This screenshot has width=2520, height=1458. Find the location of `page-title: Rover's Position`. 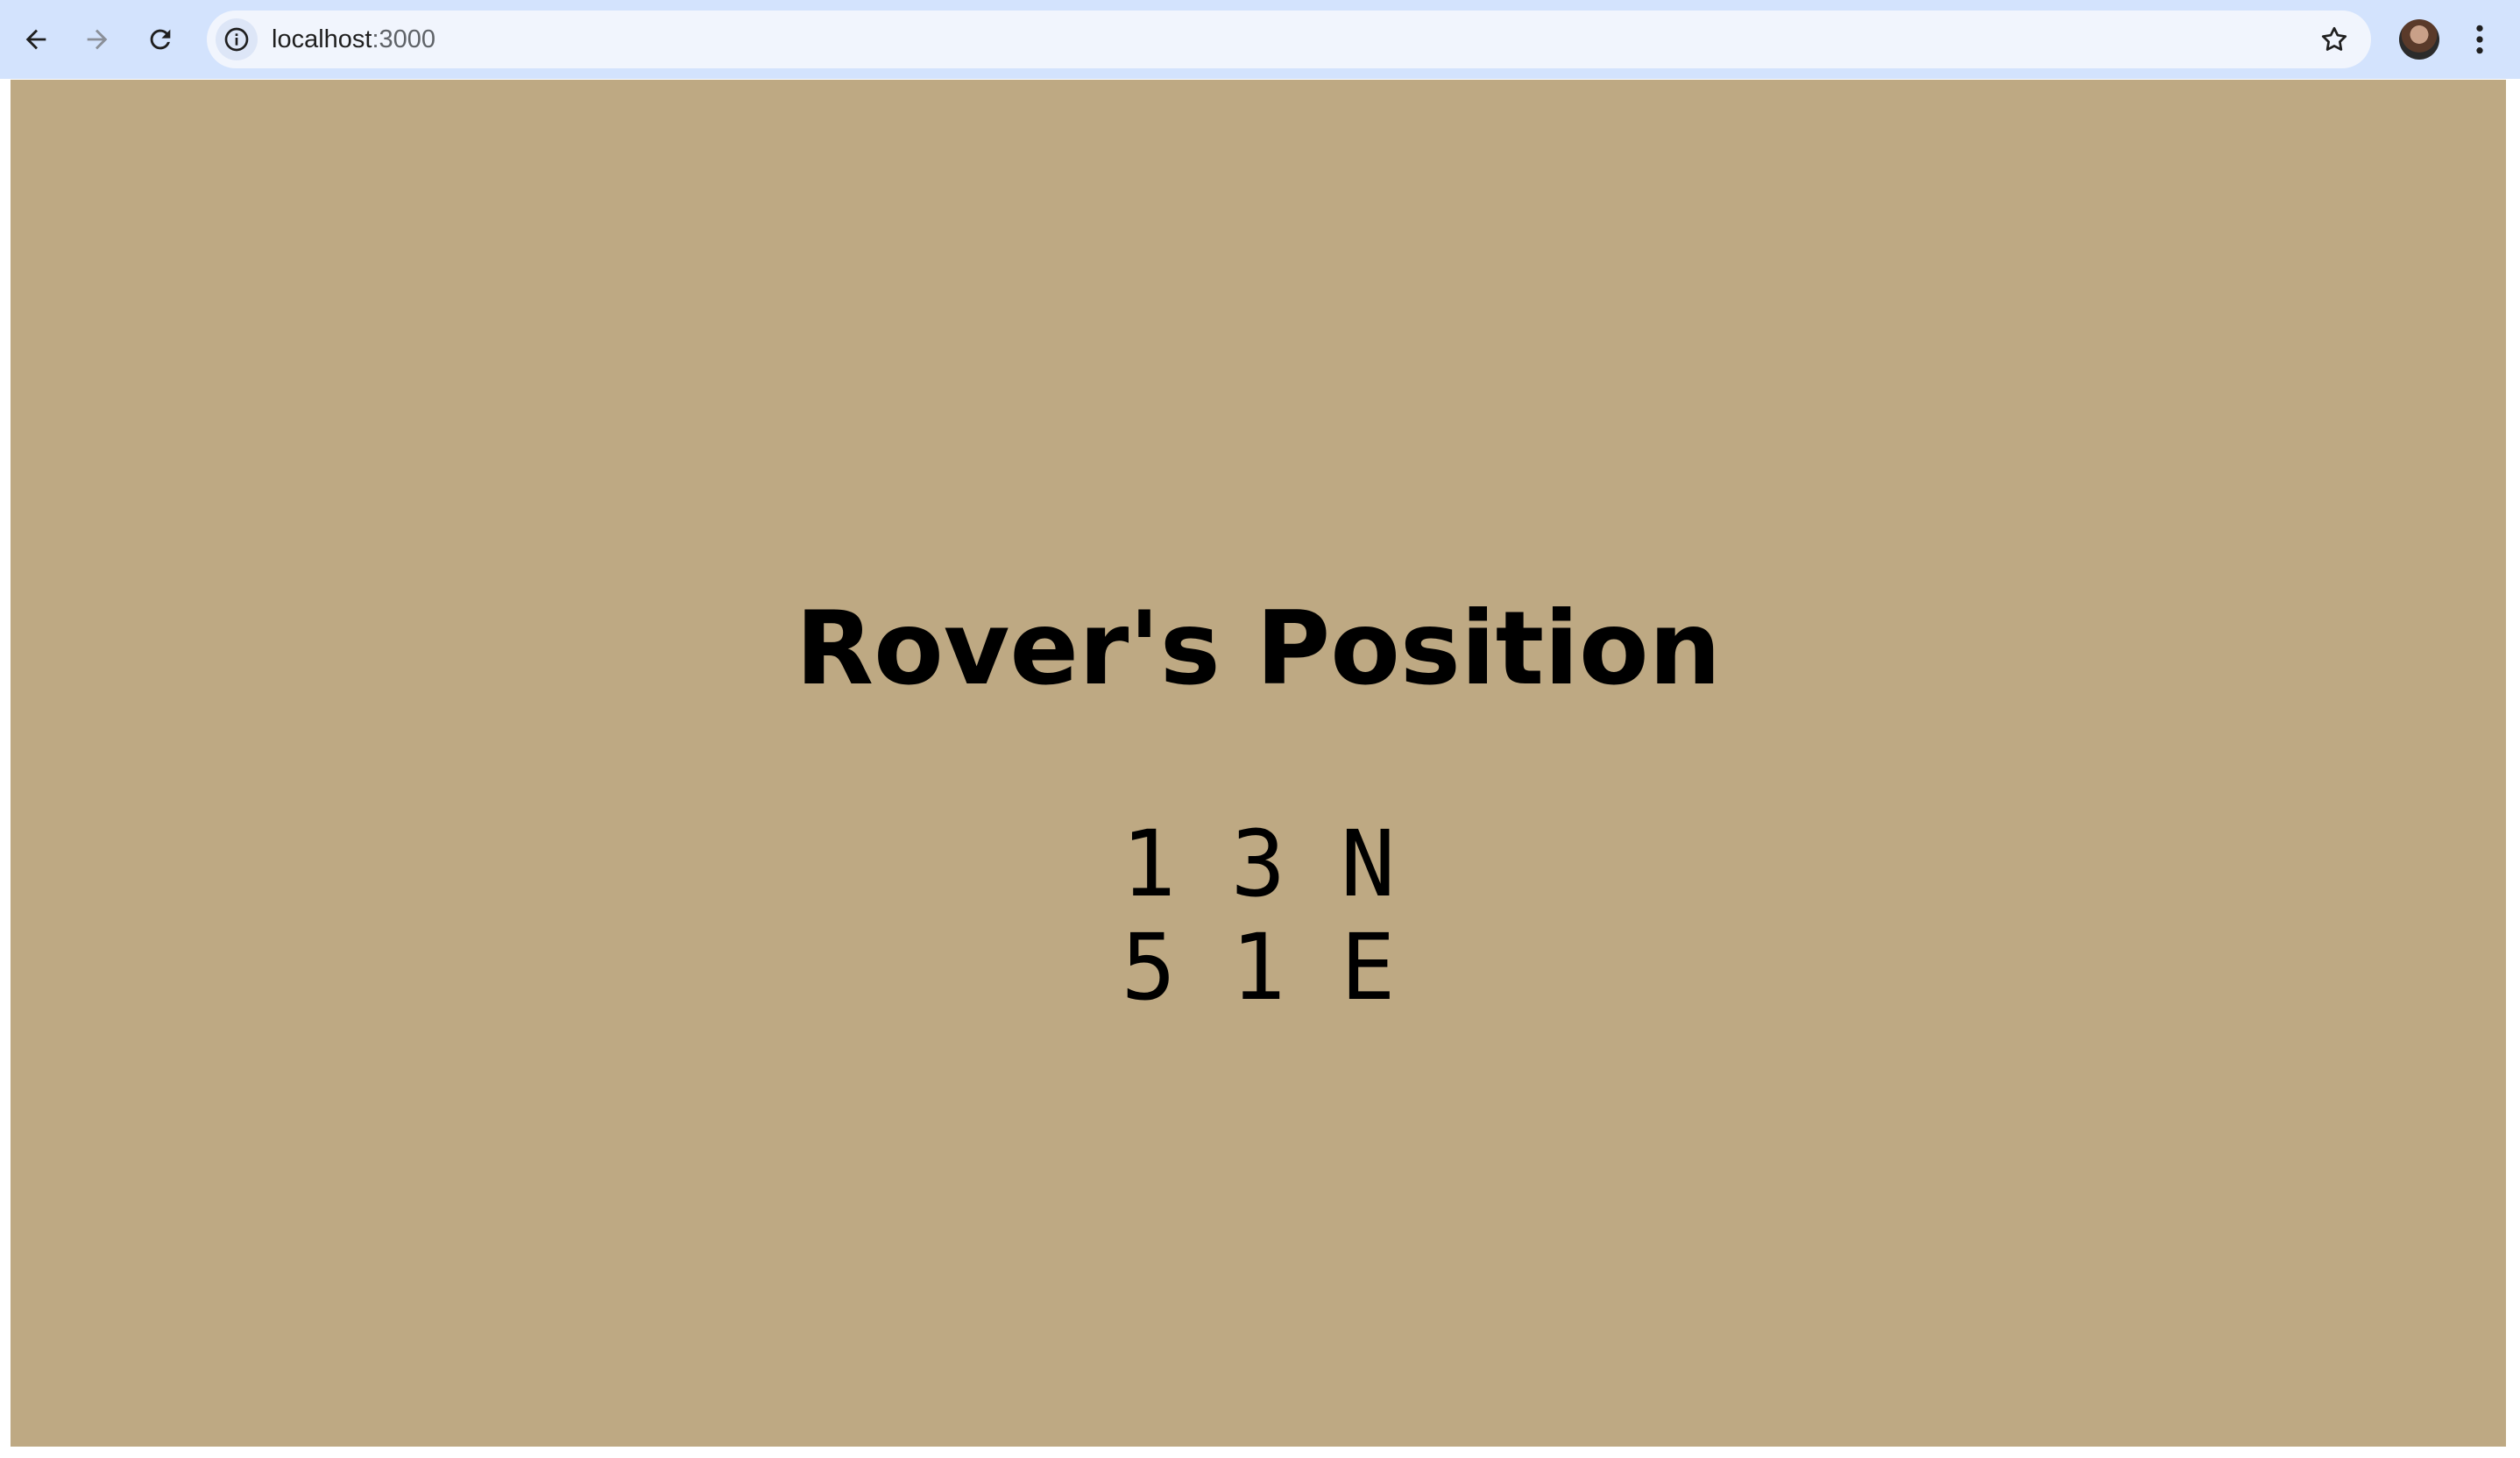

page-title: Rover's Position is located at coordinates (1258, 649).